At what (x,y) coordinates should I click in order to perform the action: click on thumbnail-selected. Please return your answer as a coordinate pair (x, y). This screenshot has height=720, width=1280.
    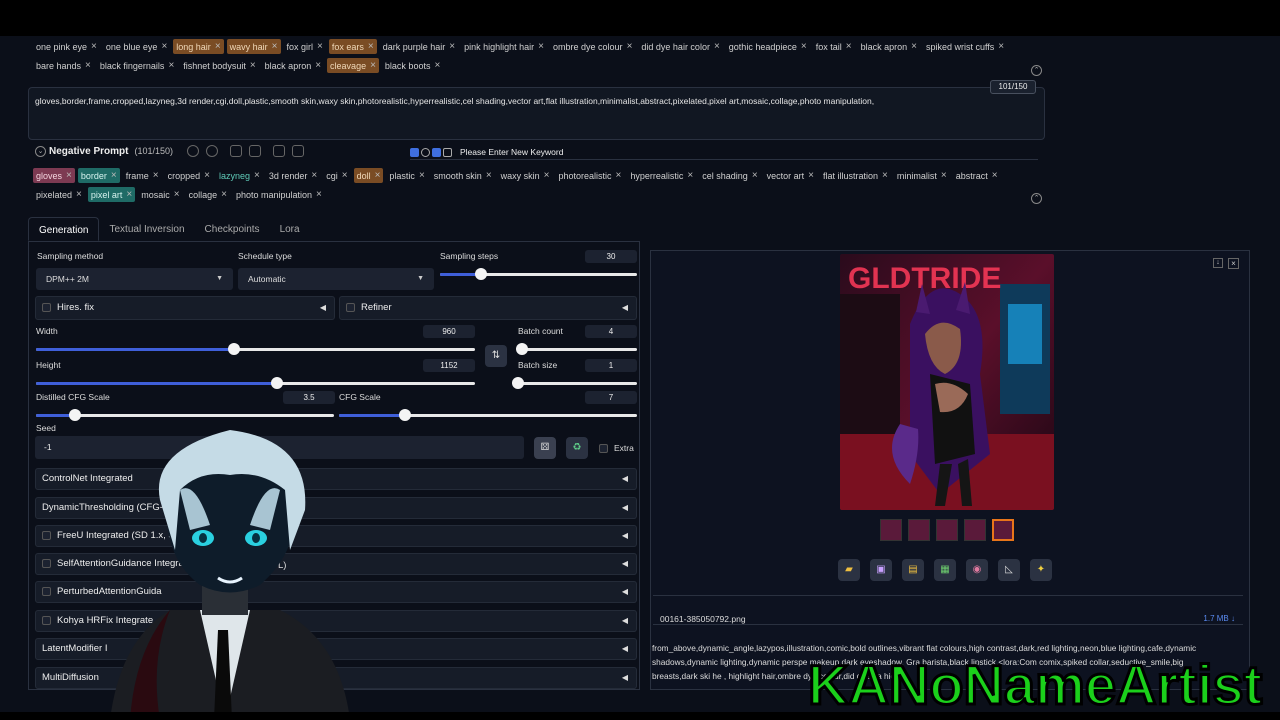
    Looking at the image, I should click on (1003, 530).